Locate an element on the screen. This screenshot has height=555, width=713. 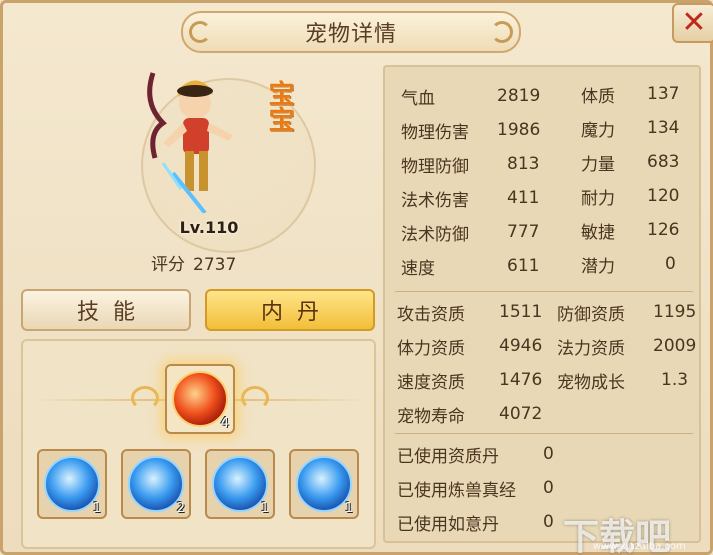
stat-value: 4946 is located at coordinates (521, 346).